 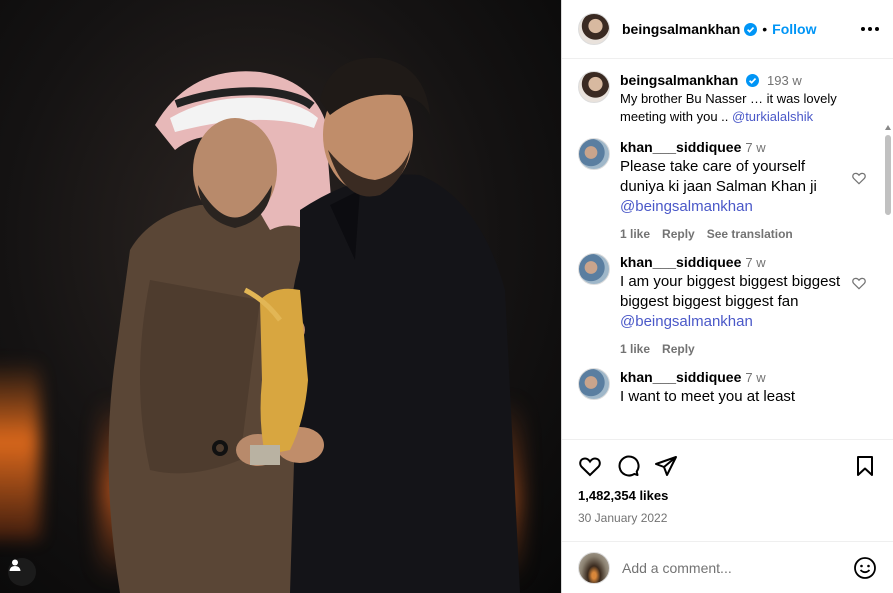 What do you see at coordinates (888, 127) in the screenshot?
I see `scroll-up-arrow` at bounding box center [888, 127].